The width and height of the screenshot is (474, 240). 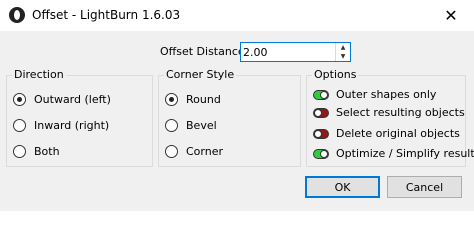 I want to click on option-delete-original-objects: Delete original objects, so click(x=386, y=133).